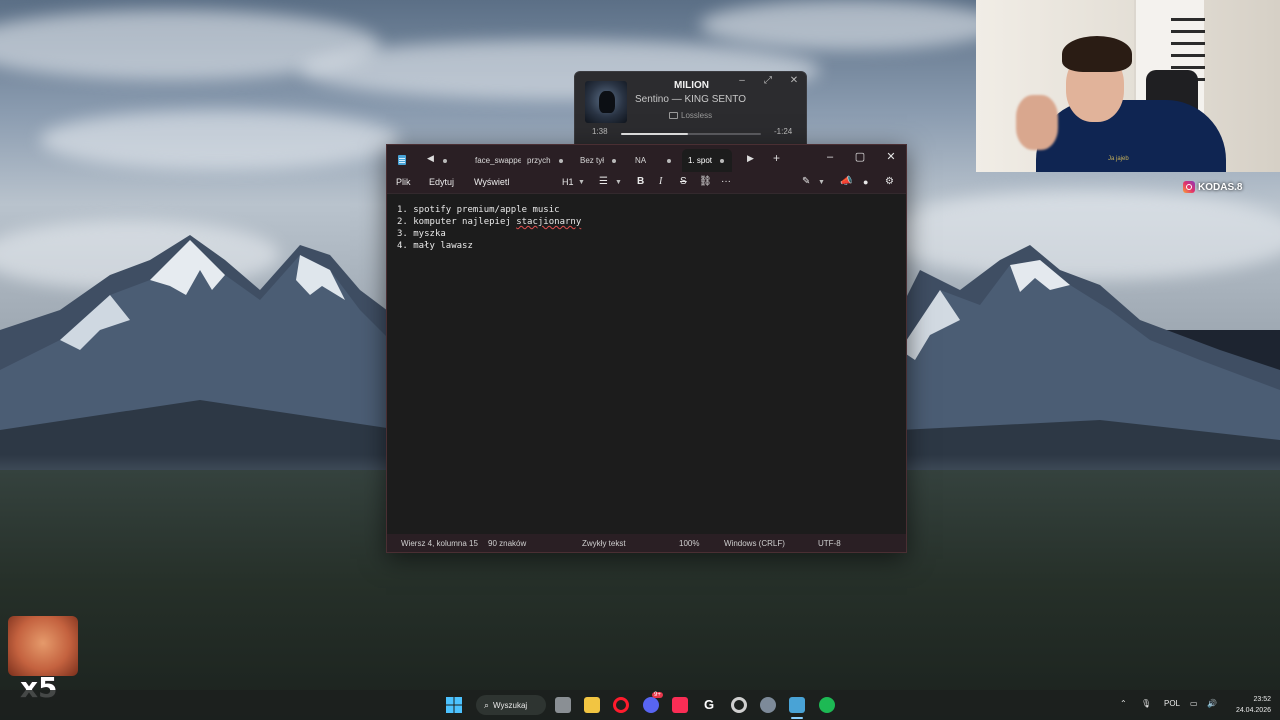 The image size is (1280, 720). I want to click on tab-scroll-left-icon: ◀, so click(430, 158).